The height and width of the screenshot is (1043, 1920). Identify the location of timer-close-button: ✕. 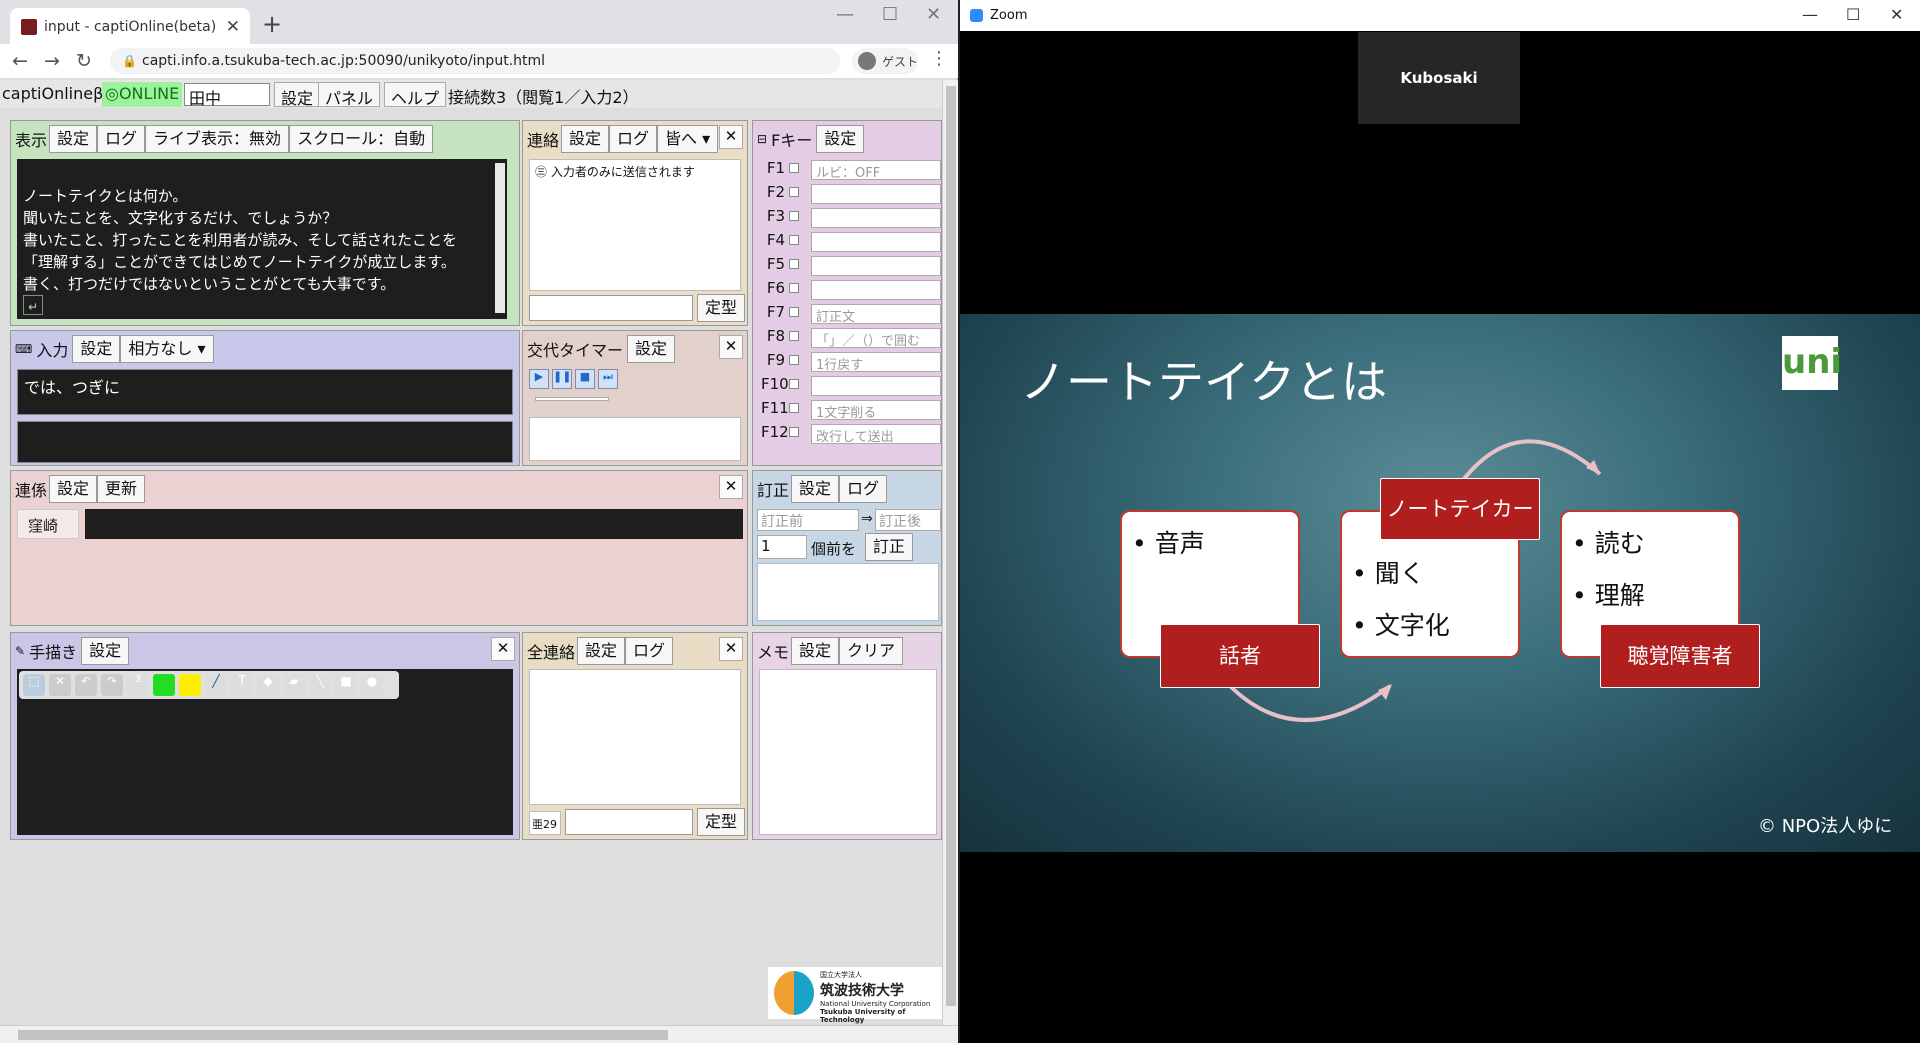
(731, 347).